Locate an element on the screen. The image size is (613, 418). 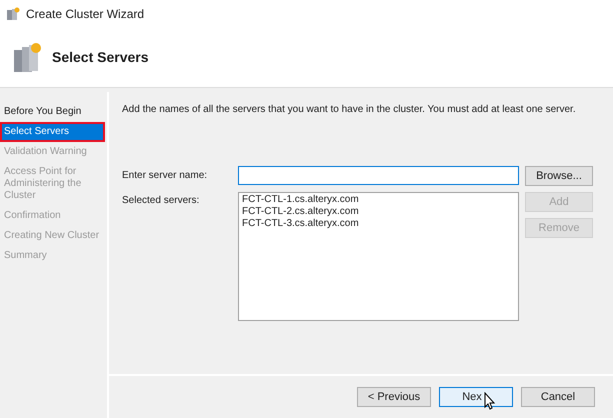
instructions-text: Add the names of all the servers that you want to have in the cluster. You must add at least one server. is located at coordinates (349, 110).